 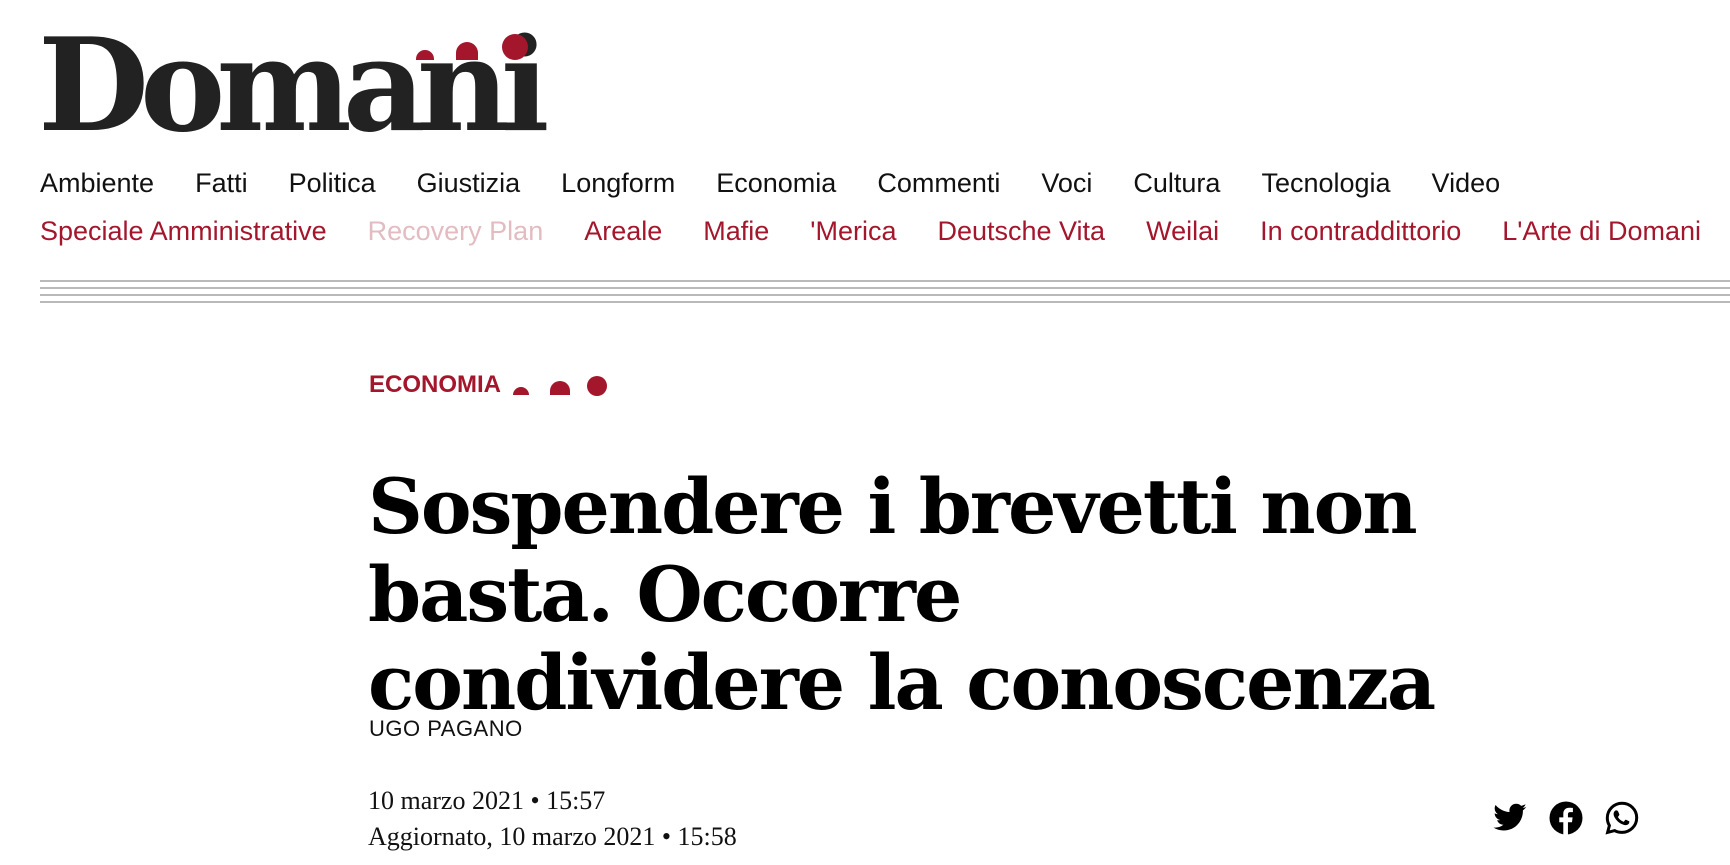 What do you see at coordinates (1066, 183) in the screenshot?
I see `nav-item-voci: Voci` at bounding box center [1066, 183].